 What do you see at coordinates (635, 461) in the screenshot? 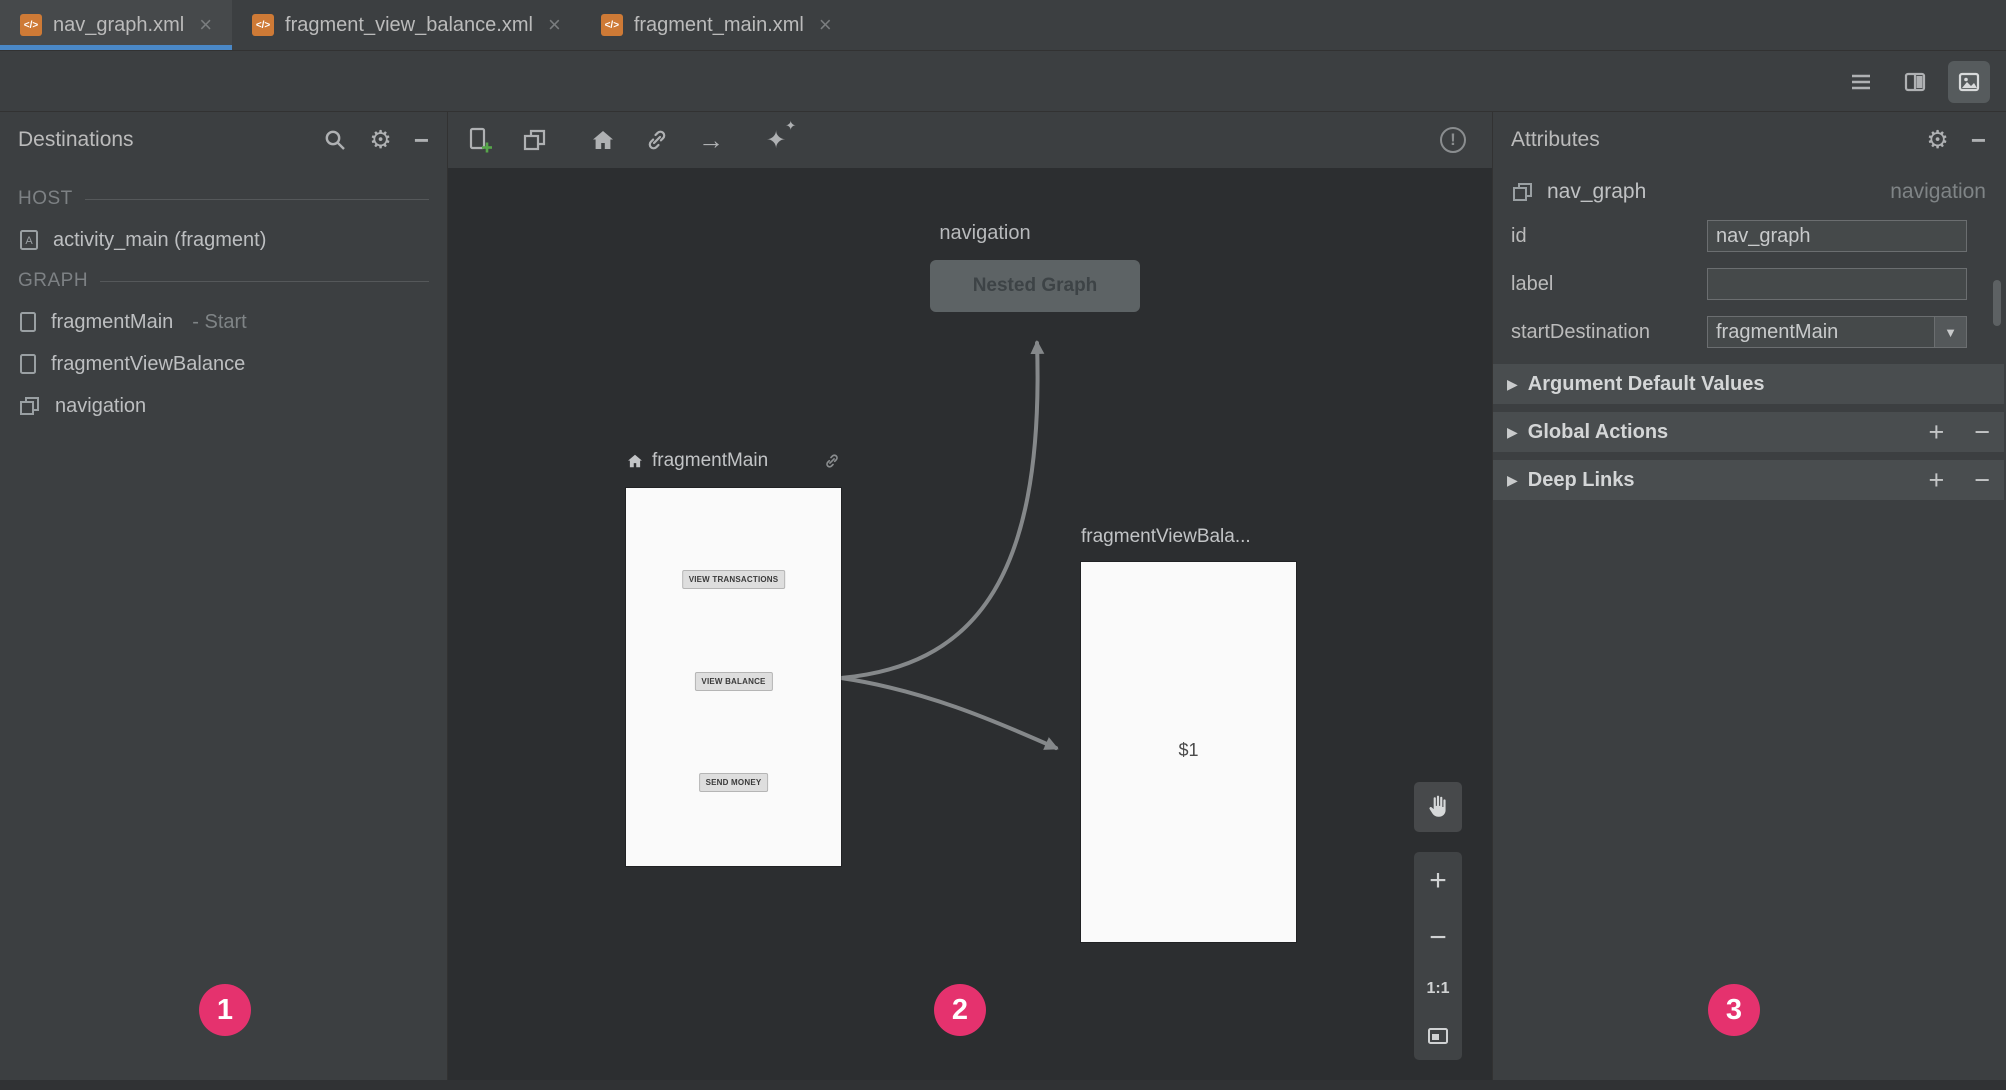
I see `start-destination-home-icon` at bounding box center [635, 461].